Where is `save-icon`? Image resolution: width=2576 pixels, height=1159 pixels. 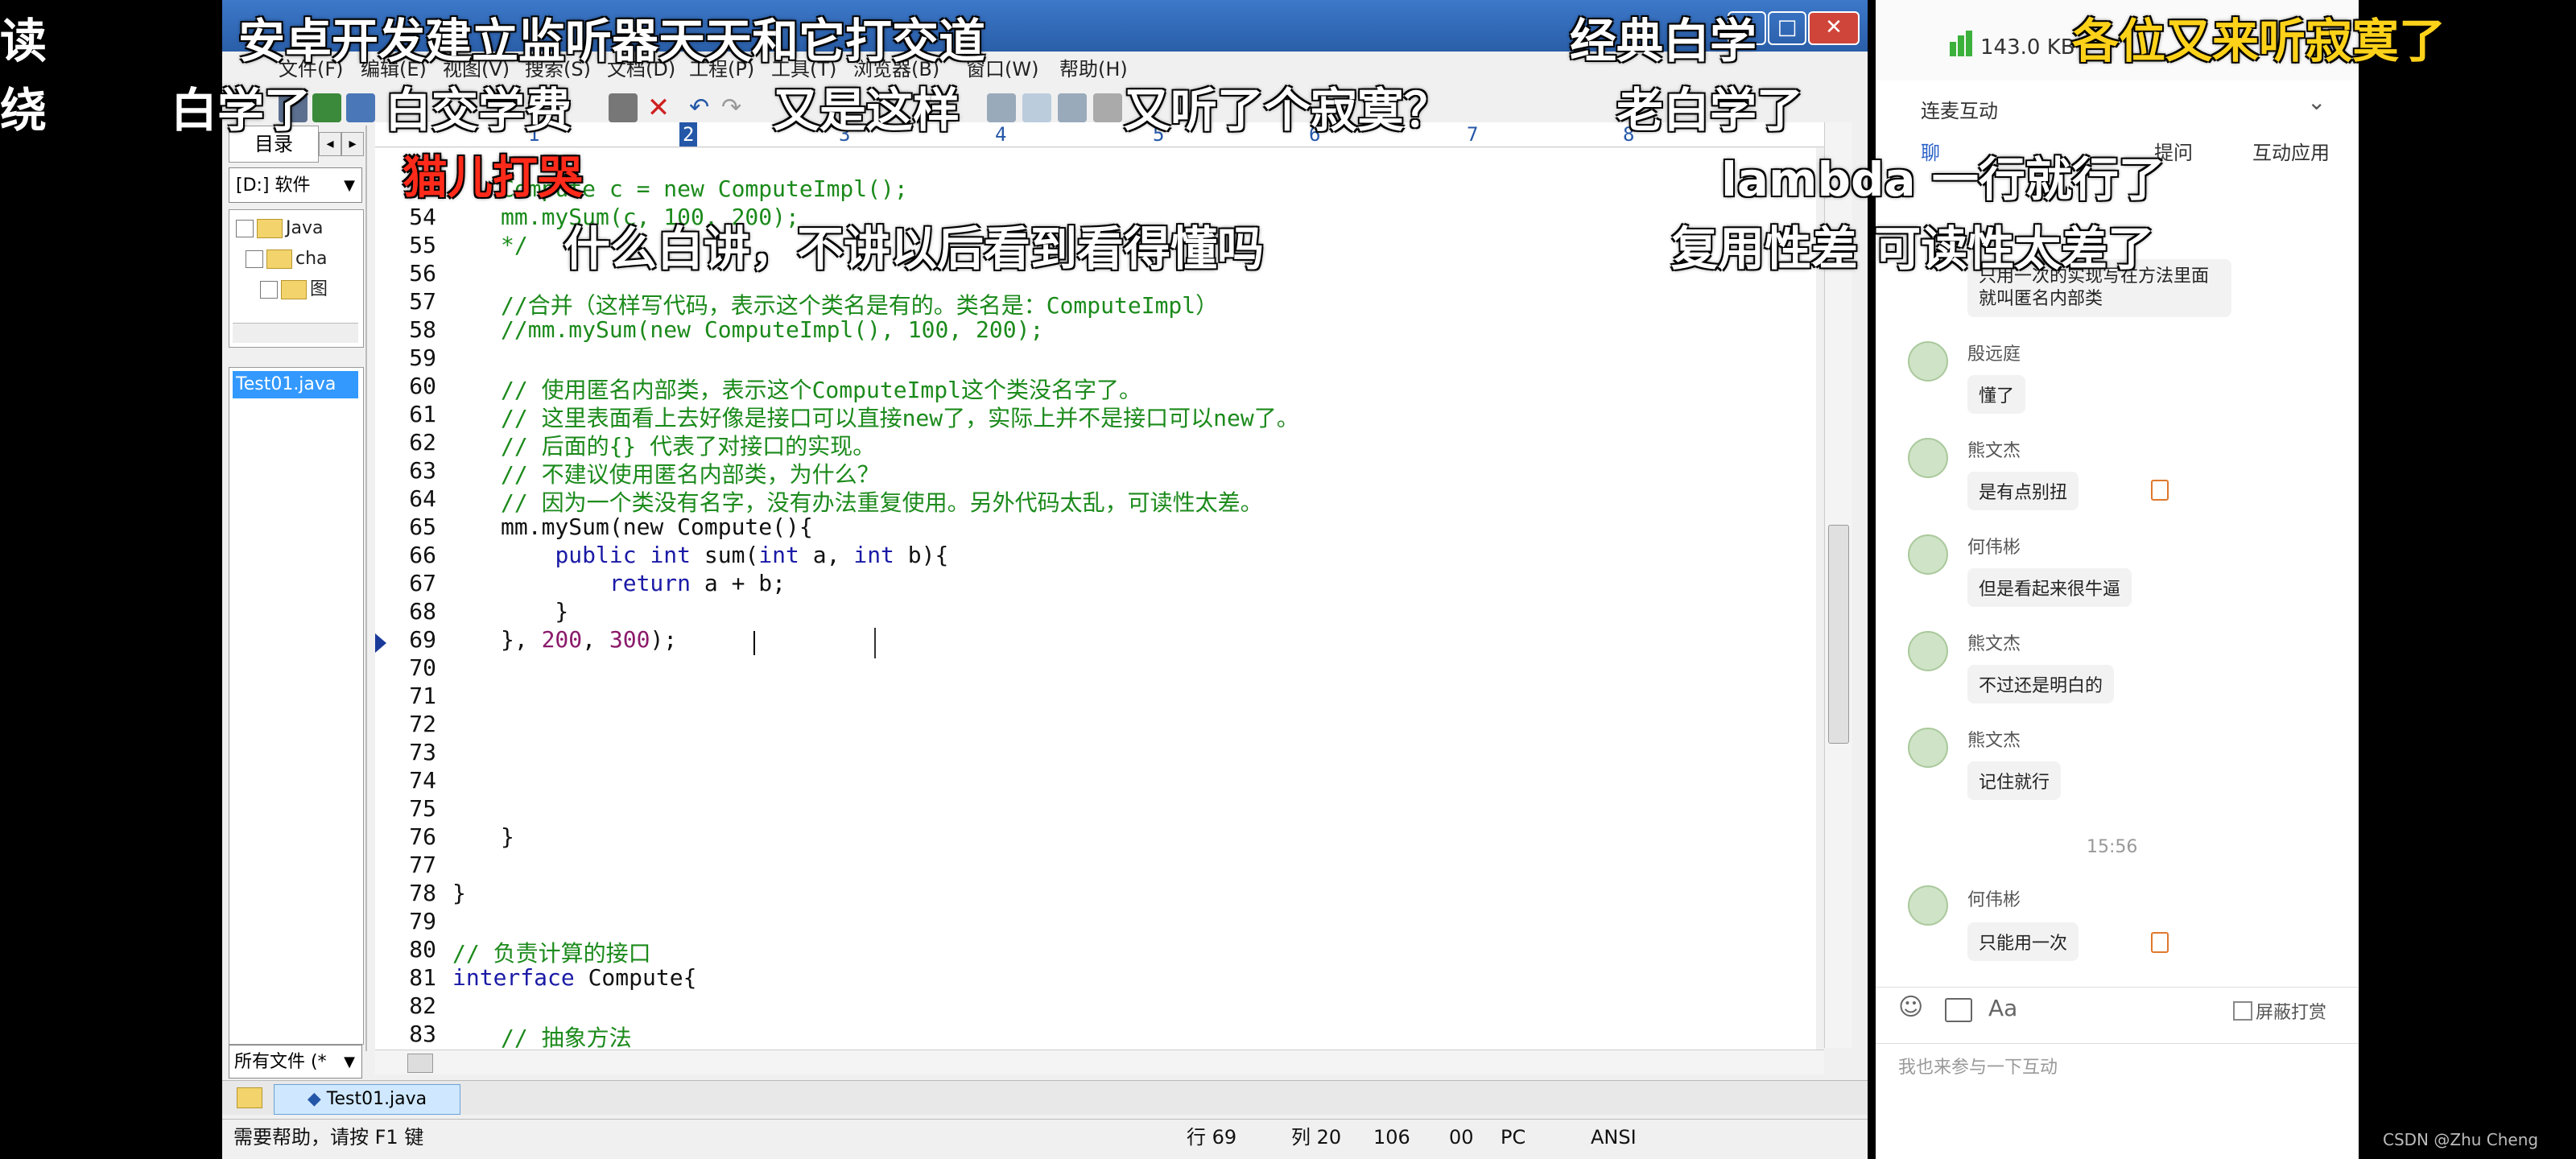 save-icon is located at coordinates (326, 107).